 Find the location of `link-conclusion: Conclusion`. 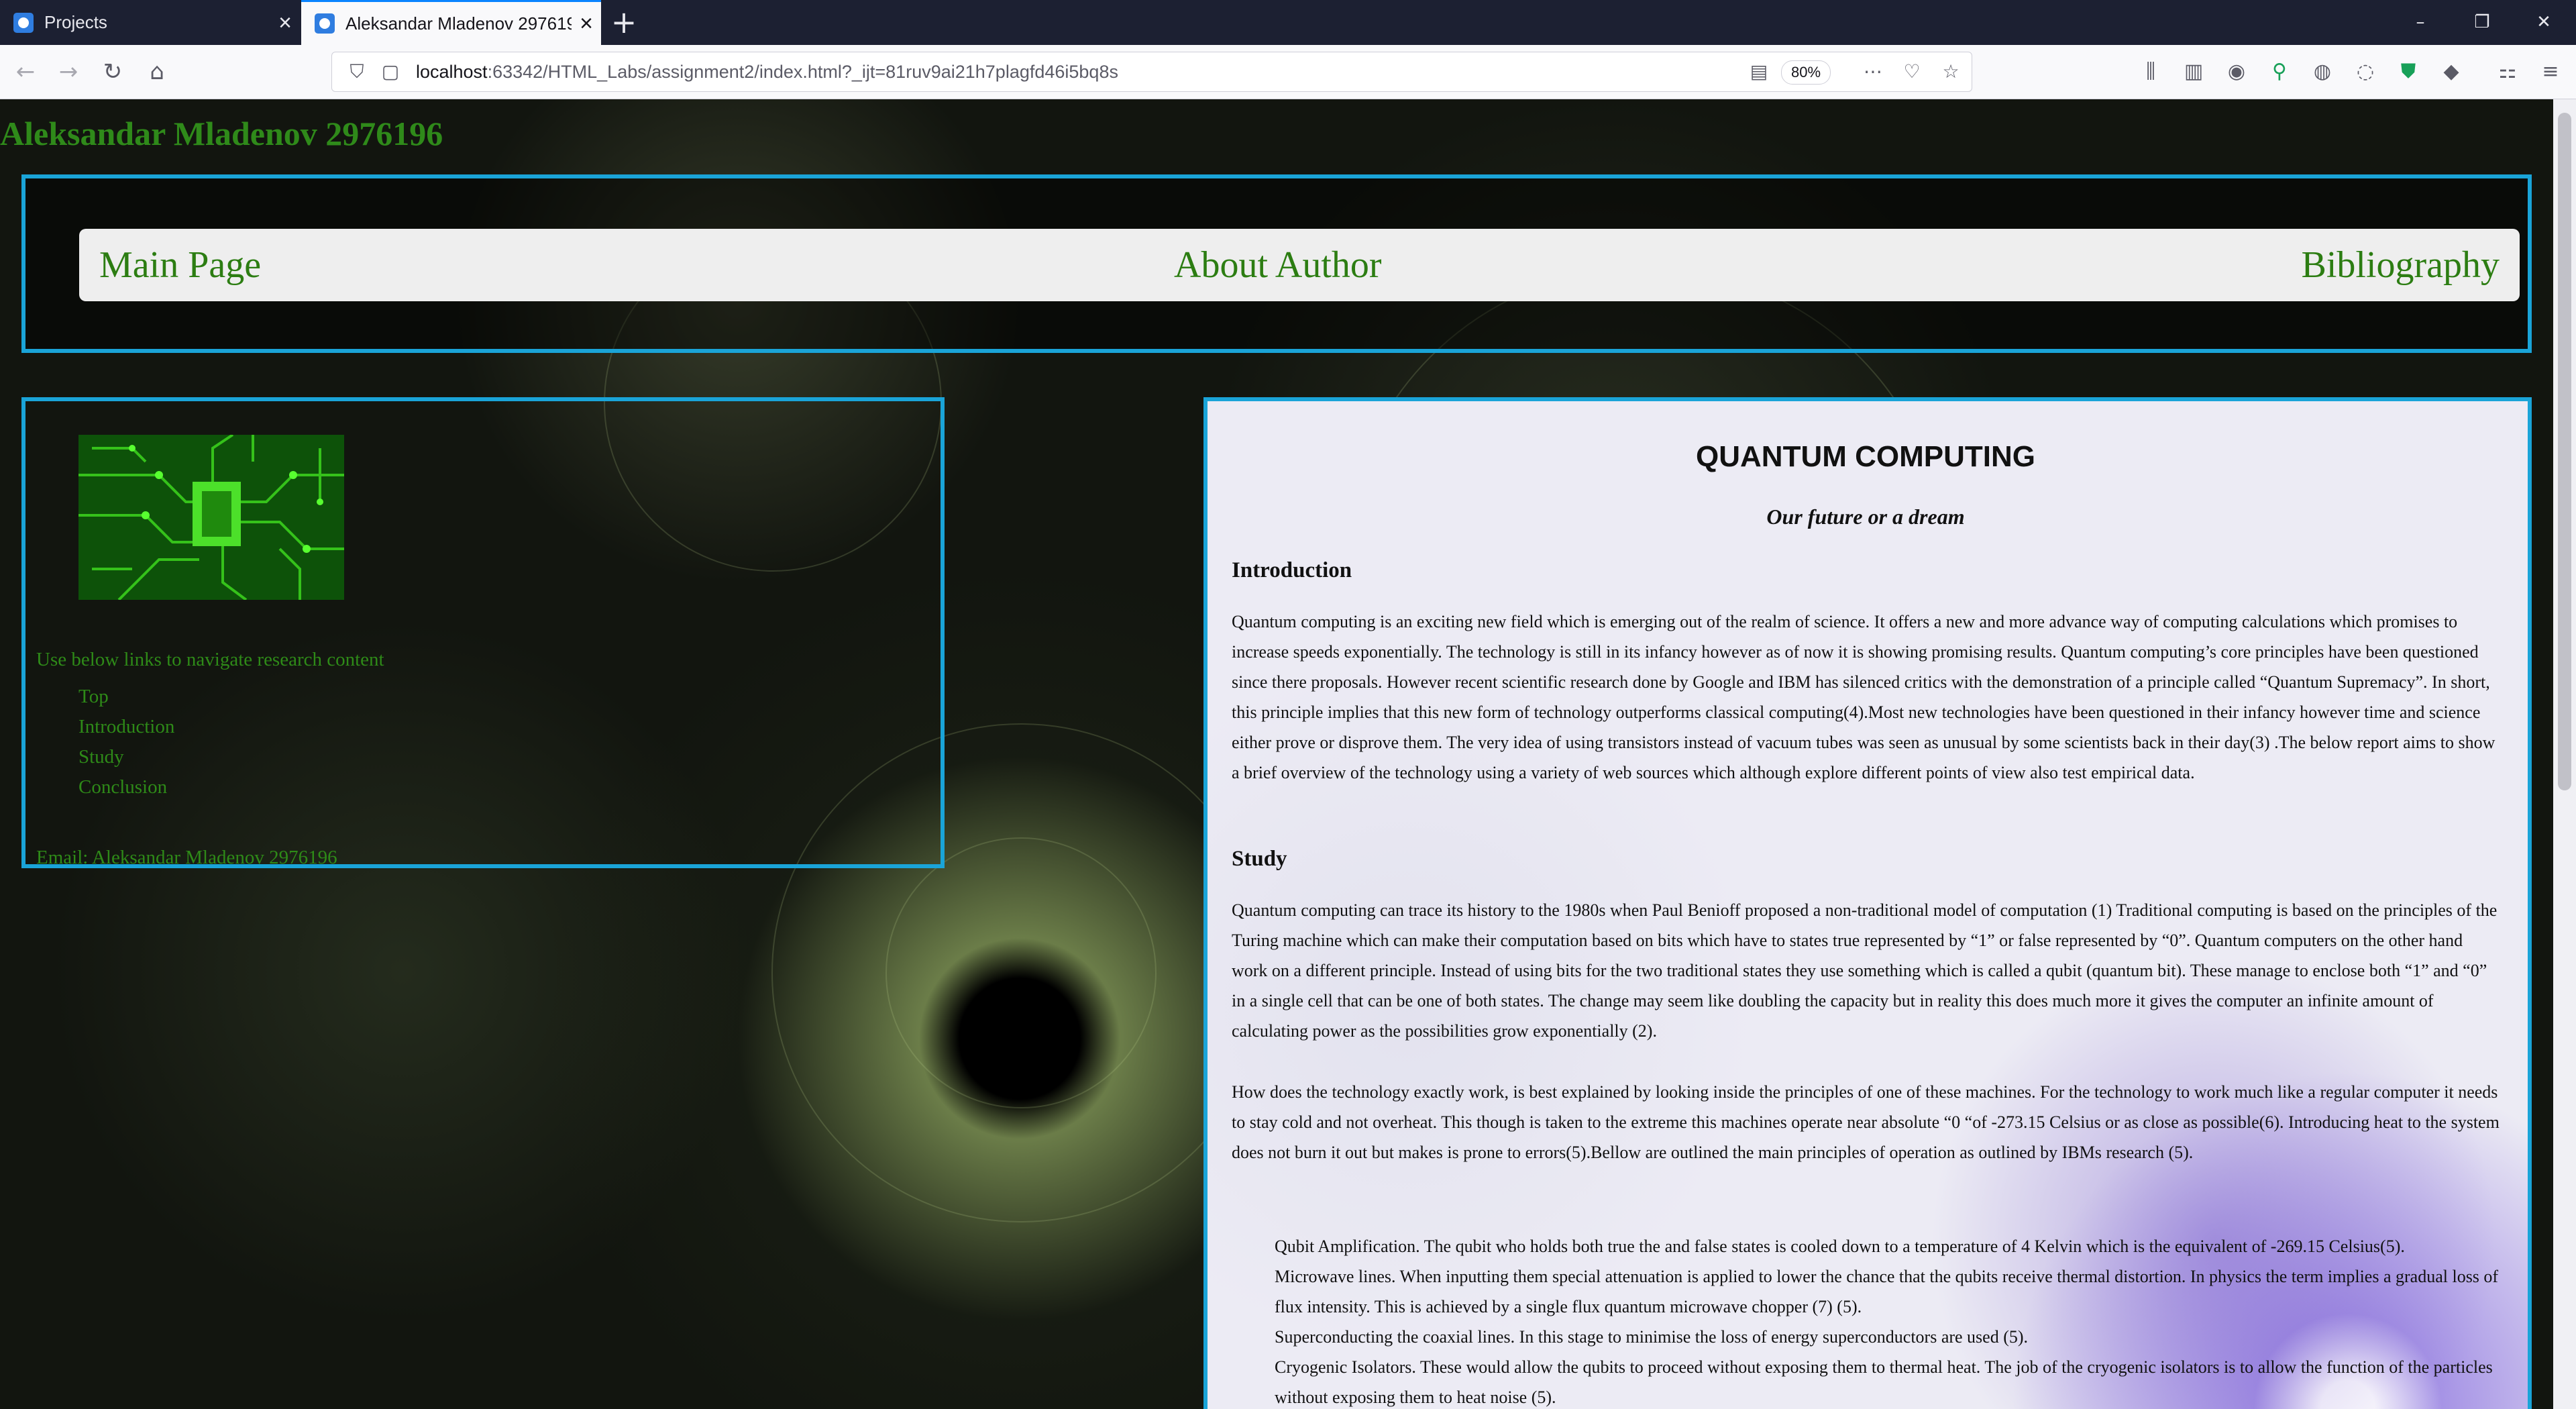

link-conclusion: Conclusion is located at coordinates (126, 787).